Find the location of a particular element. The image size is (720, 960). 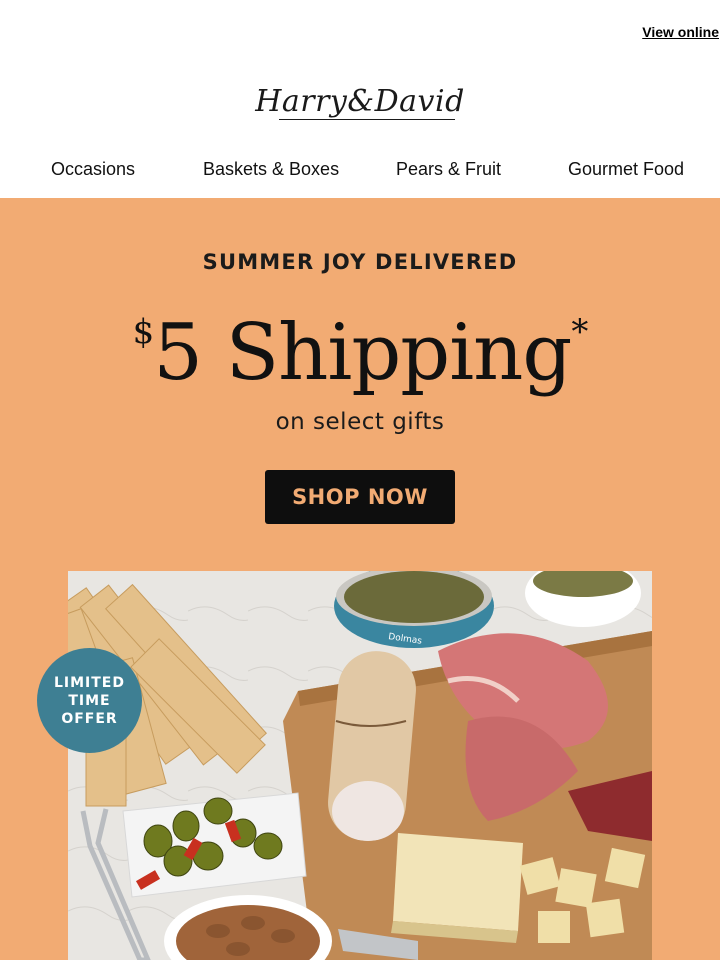

shop-now-button: SHOP NOW is located at coordinates (360, 497).